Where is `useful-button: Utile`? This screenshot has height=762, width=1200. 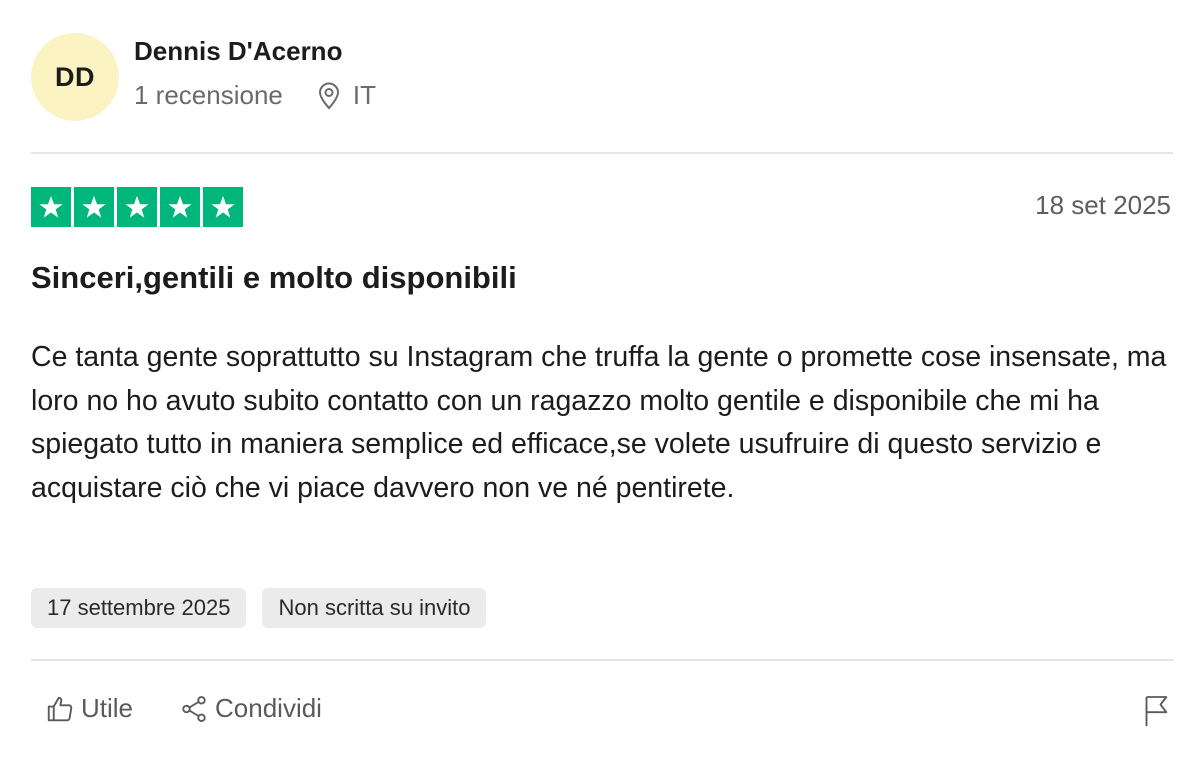 useful-button: Utile is located at coordinates (89, 708).